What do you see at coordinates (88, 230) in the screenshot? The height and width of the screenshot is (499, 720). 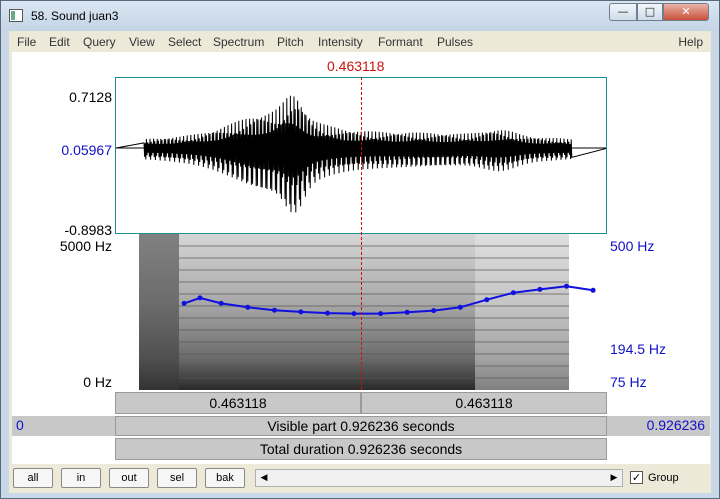 I see `waveform-min-label: -0.8983` at bounding box center [88, 230].